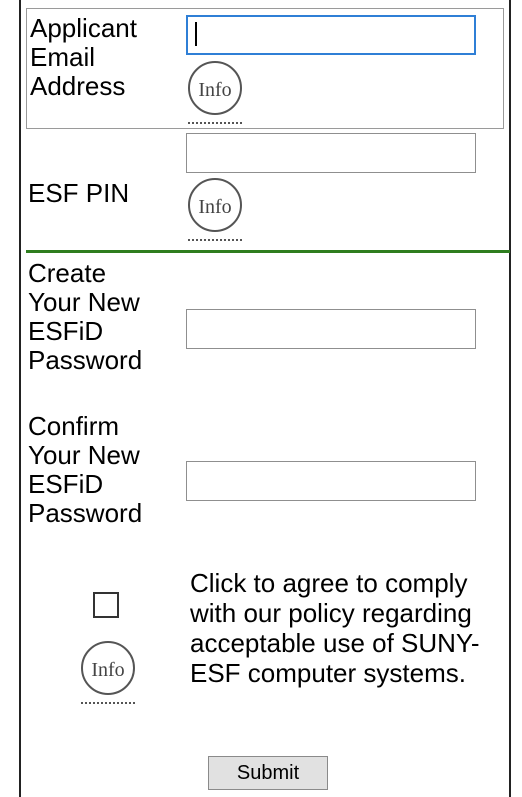 The height and width of the screenshot is (797, 522). I want to click on confirm-password-label: Confirm Your New ESFiD Password, so click(85, 469).